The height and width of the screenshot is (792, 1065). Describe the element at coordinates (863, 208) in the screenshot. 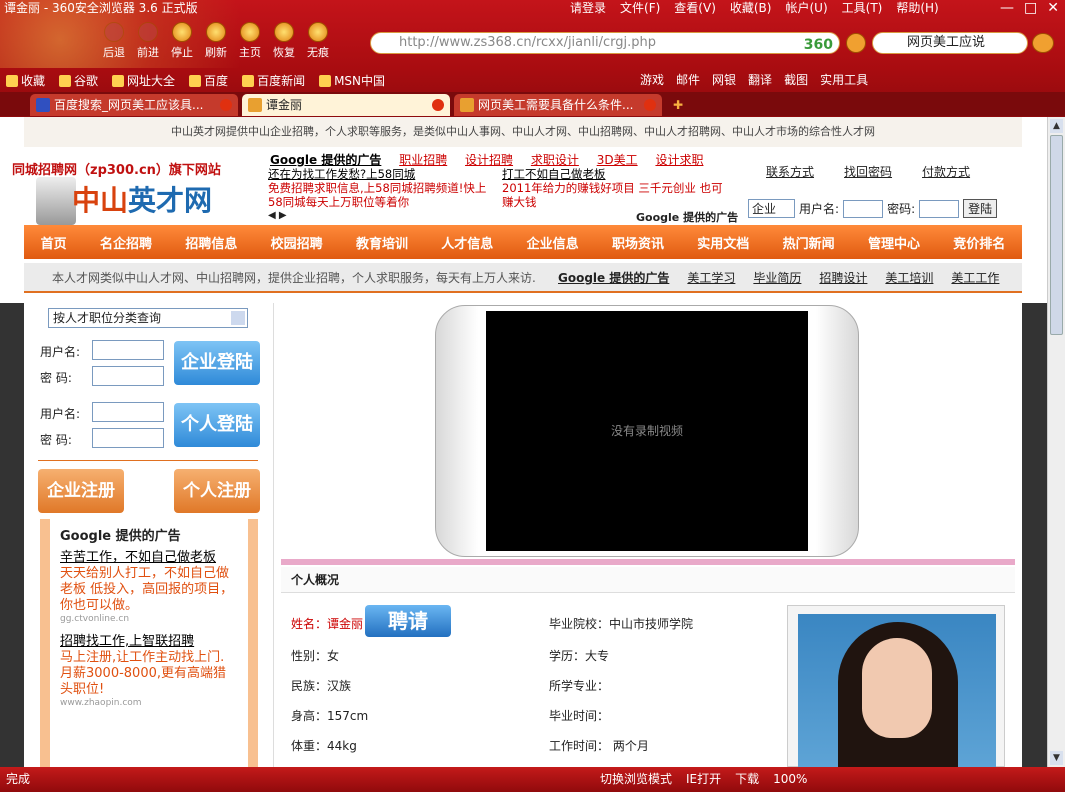

I see `header-username-input` at that location.